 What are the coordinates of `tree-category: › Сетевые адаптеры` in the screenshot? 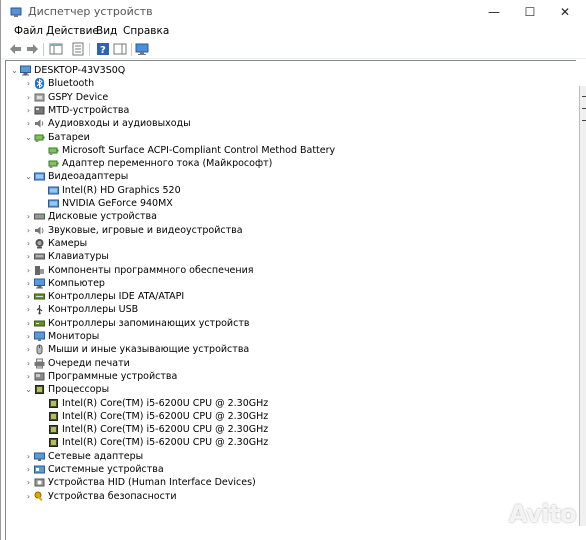 It's located at (286, 456).